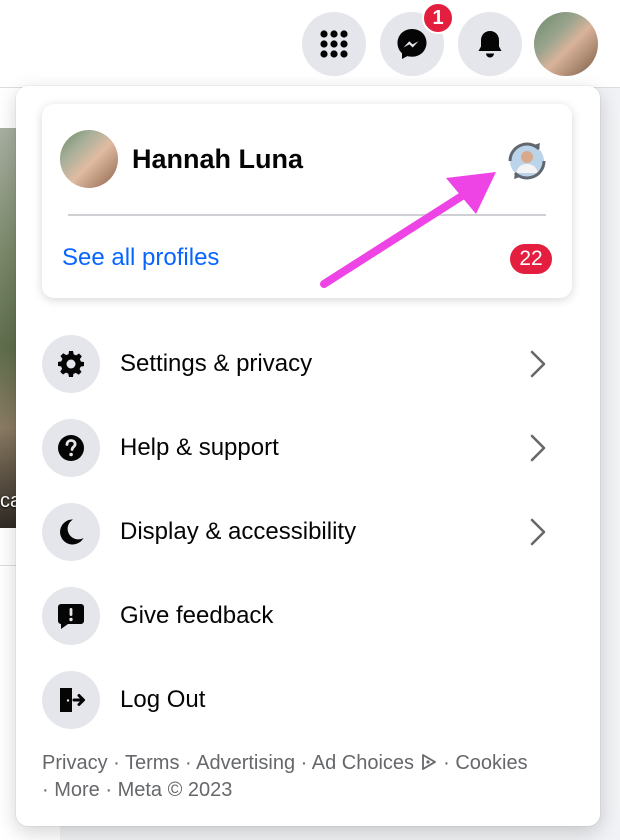 Image resolution: width=620 pixels, height=840 pixels. Describe the element at coordinates (89, 159) in the screenshot. I see `profile-avatar` at that location.